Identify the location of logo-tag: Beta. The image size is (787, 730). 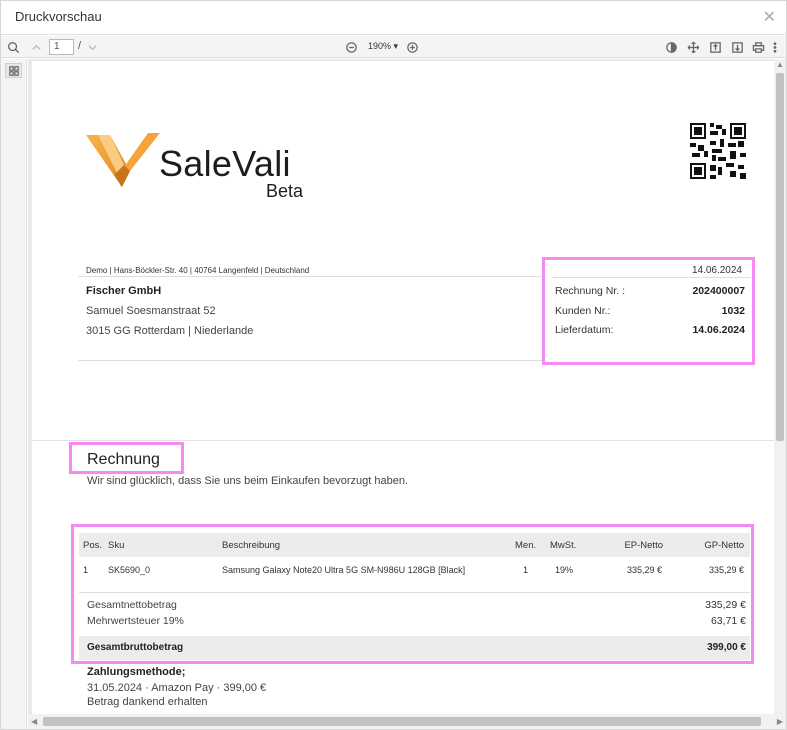
(285, 191).